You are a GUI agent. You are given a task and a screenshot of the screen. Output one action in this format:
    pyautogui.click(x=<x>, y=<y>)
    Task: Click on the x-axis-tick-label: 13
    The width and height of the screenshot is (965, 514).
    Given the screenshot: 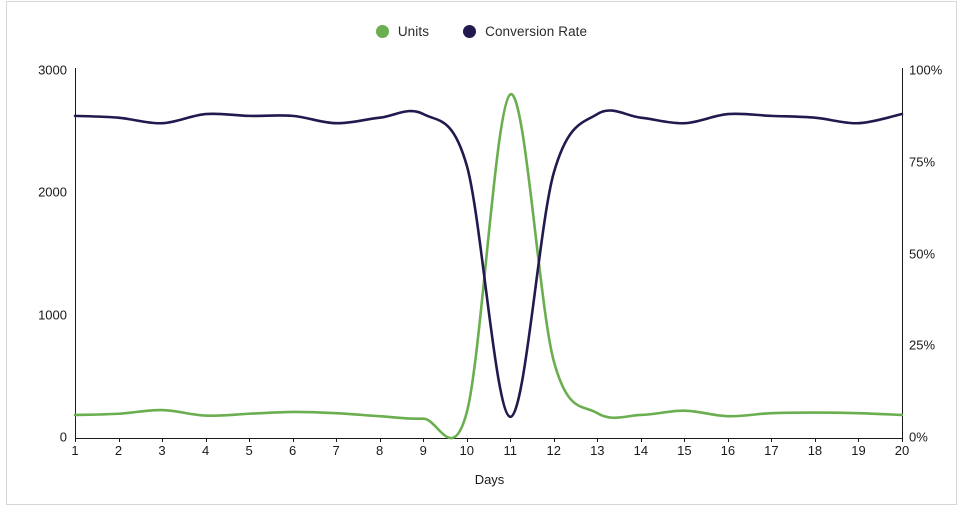 What is the action you would take?
    pyautogui.click(x=597, y=450)
    